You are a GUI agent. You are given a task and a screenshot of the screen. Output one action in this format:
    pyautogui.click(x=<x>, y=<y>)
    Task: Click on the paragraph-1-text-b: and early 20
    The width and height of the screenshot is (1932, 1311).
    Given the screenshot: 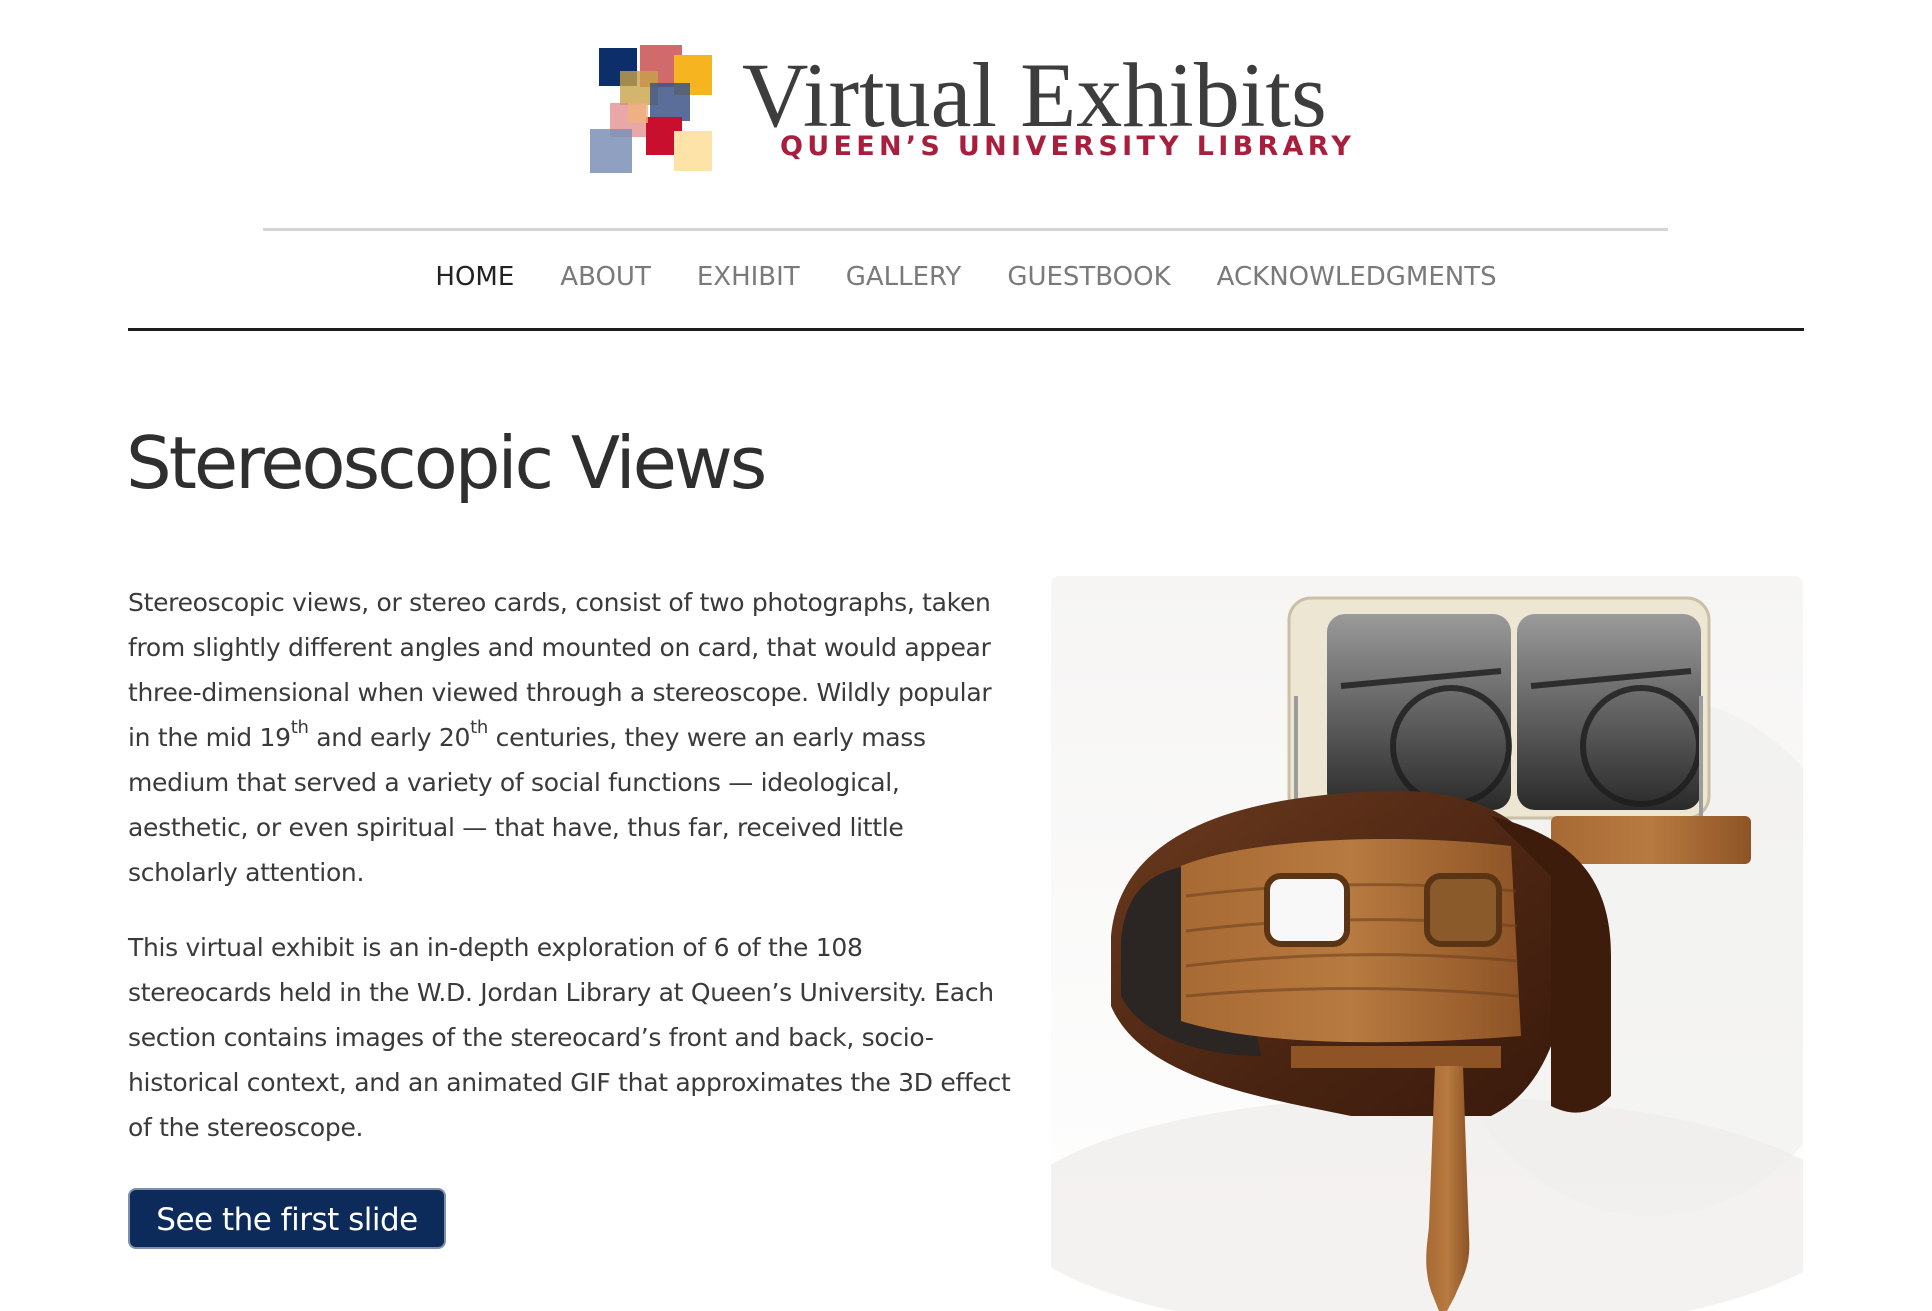 What is the action you would take?
    pyautogui.click(x=389, y=737)
    